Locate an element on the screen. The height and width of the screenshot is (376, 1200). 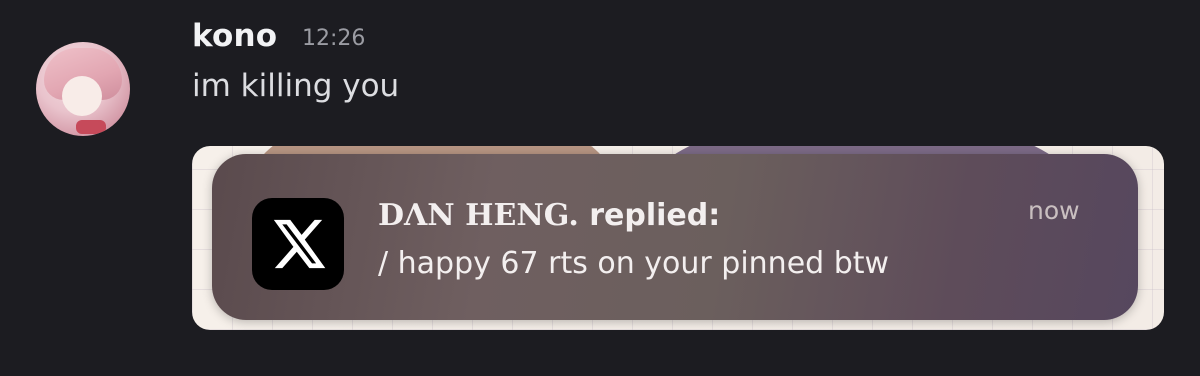
notification-body: / happy 67 rts on your pinned btw is located at coordinates (634, 263).